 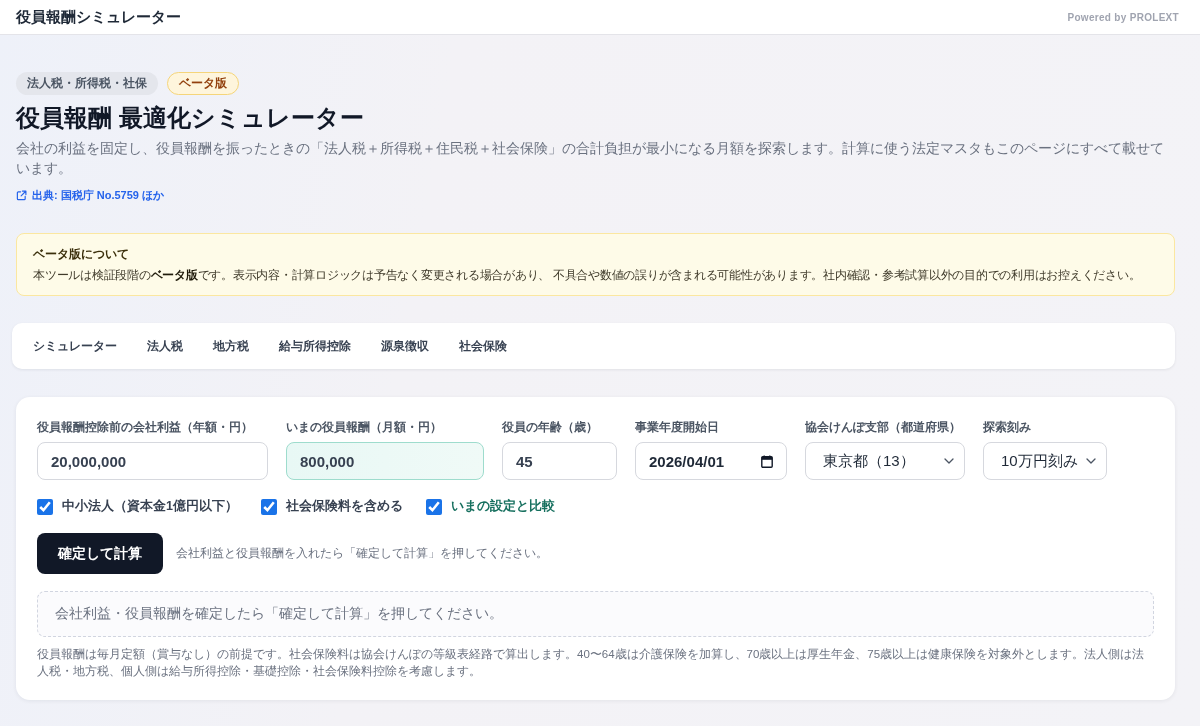 What do you see at coordinates (591, 663) in the screenshot?
I see `footnote-text: 役員報酬は毎月定額（賞与なし）の前提です。社会保険料は協会けんぽの等級表経路で算出します。40〜64歳は介護保険を加算し、70歳以上は厚生年金、75歳以上は健康保険を対象外とします。法人側は法人税・地方税、個人側は給与所得控除・基礎控除・社会保険料控除を考慮します。` at bounding box center [591, 663].